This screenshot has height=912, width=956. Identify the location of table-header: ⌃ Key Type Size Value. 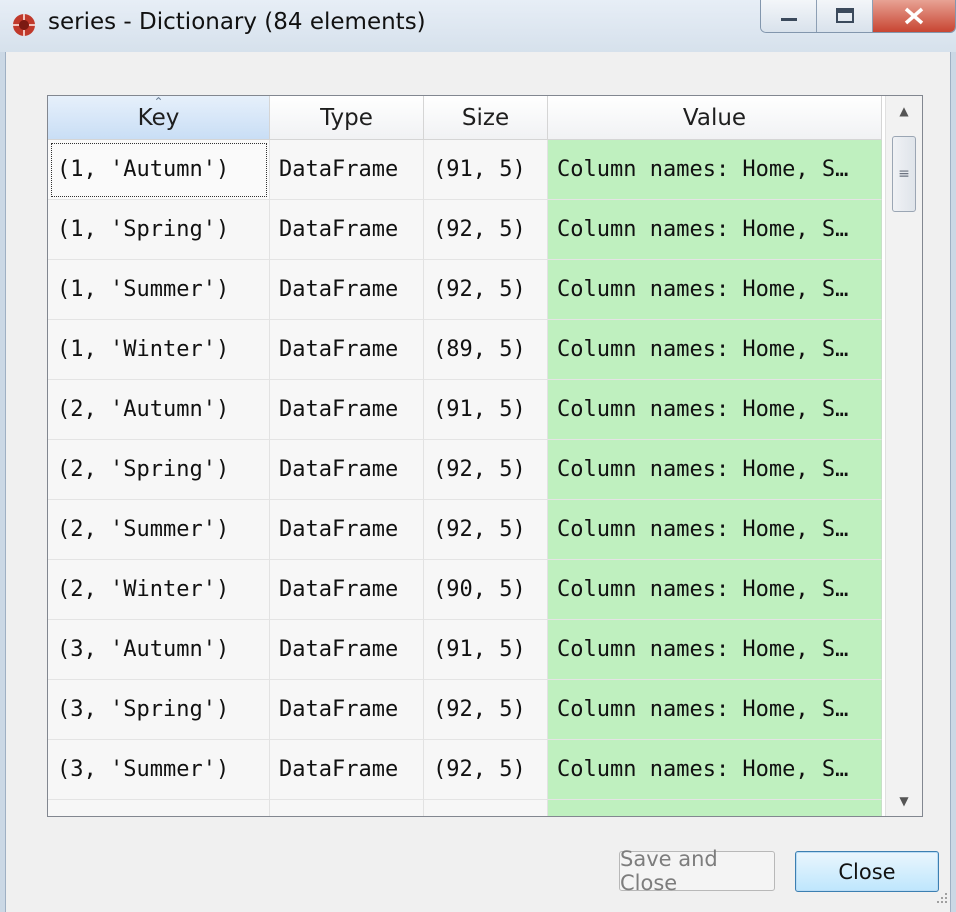
(465, 118).